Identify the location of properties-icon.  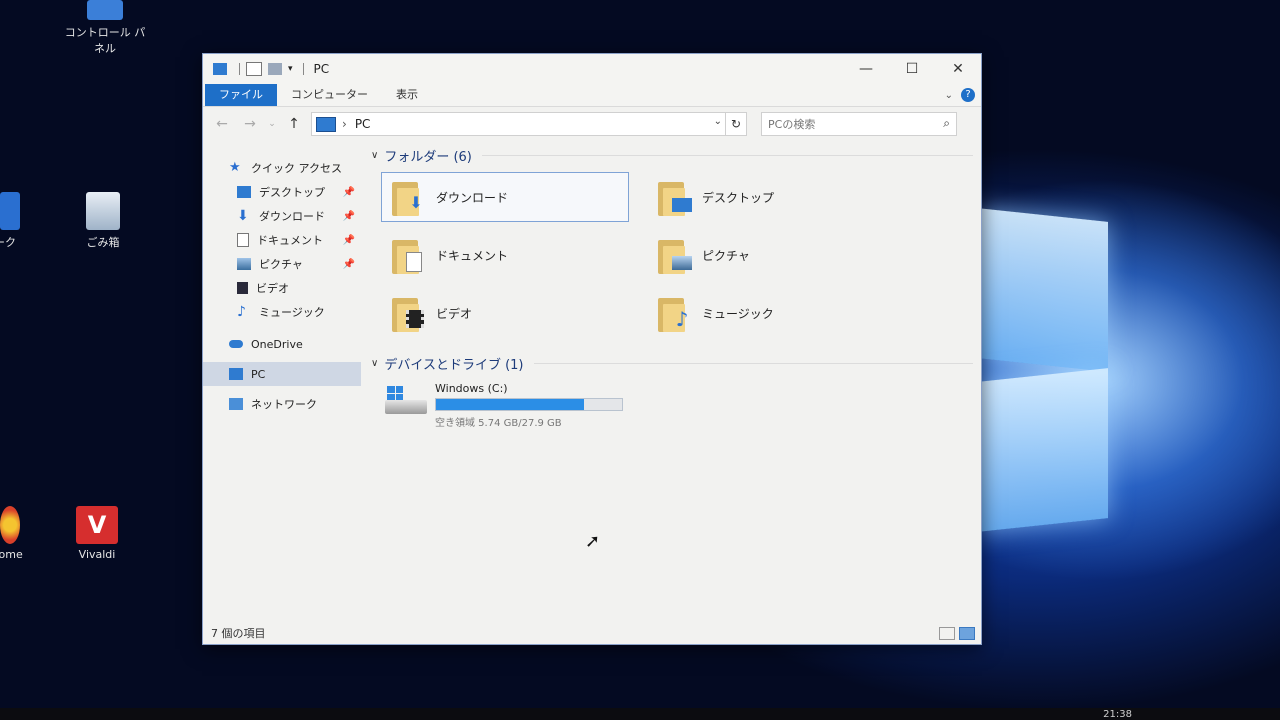
(254, 69).